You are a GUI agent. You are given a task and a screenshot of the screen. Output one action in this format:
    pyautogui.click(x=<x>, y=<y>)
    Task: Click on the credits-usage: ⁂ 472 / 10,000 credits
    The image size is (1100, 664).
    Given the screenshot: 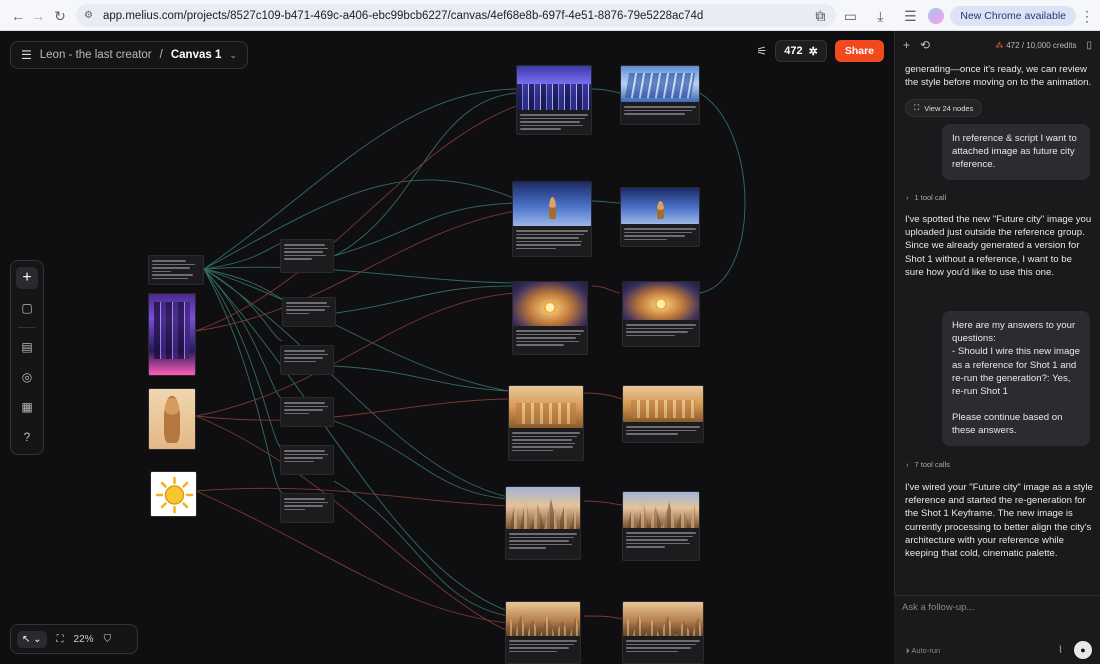 What is the action you would take?
    pyautogui.click(x=1035, y=45)
    